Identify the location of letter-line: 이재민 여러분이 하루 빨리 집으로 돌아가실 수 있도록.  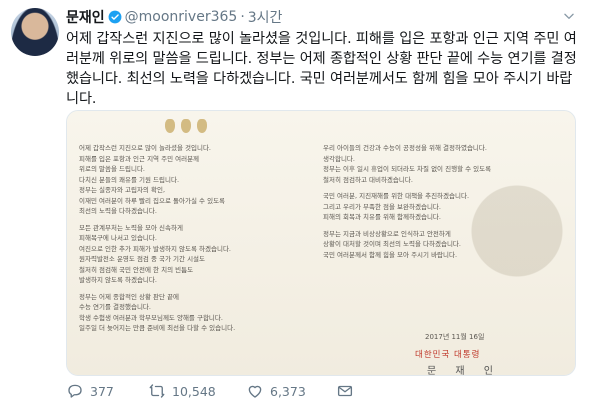
(152, 200).